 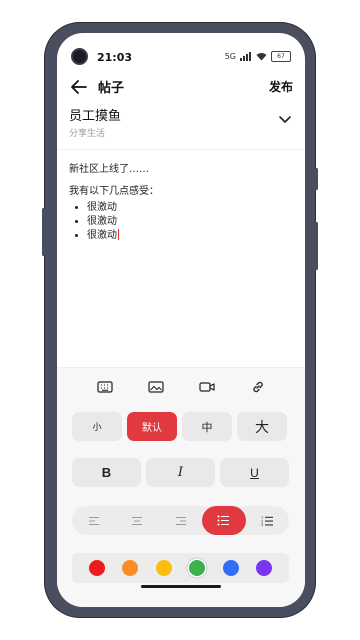 I want to click on text-style-row: B I U, so click(x=180, y=472).